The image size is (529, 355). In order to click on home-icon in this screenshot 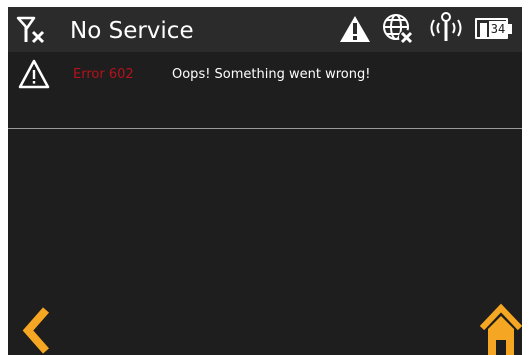, I will do `click(501, 329)`.